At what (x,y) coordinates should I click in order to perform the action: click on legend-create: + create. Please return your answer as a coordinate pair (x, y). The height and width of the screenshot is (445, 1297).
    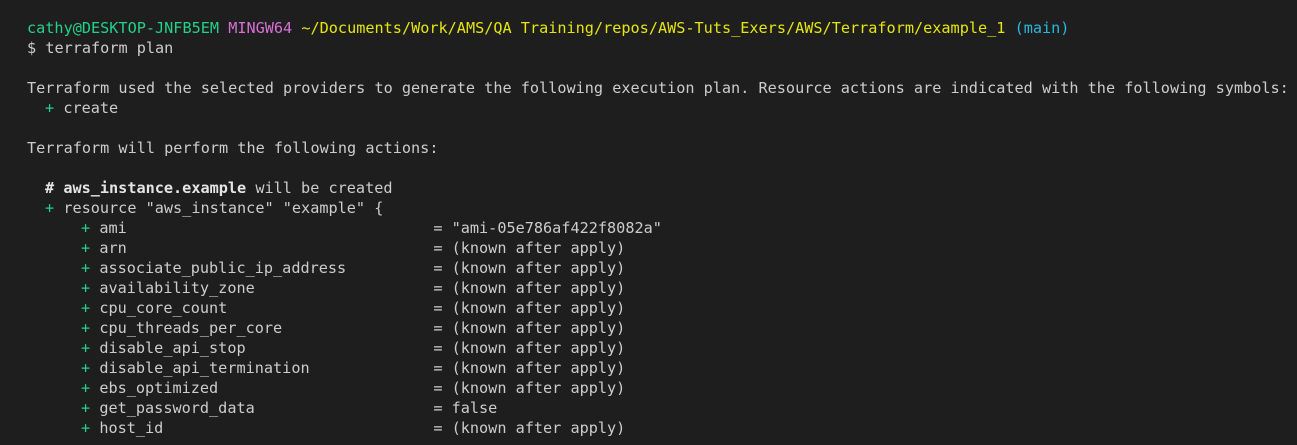
    Looking at the image, I should click on (662, 108).